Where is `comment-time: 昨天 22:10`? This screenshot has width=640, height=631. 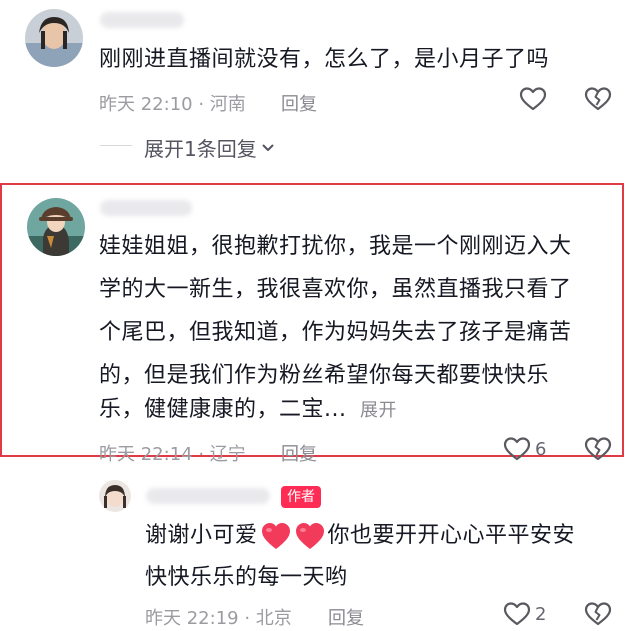
comment-time: 昨天 22:10 is located at coordinates (146, 104).